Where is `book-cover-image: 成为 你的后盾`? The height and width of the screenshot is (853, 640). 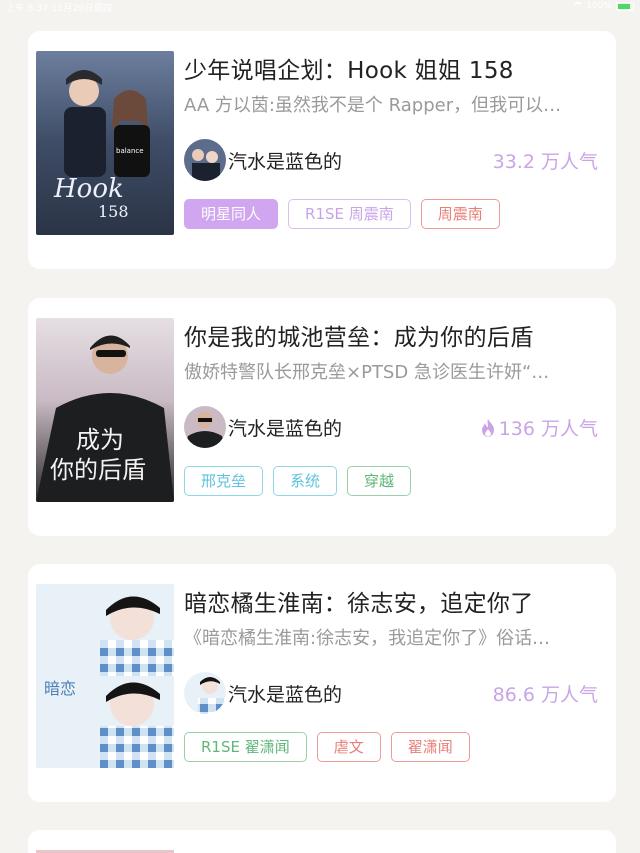 book-cover-image: 成为 你的后盾 is located at coordinates (105, 410).